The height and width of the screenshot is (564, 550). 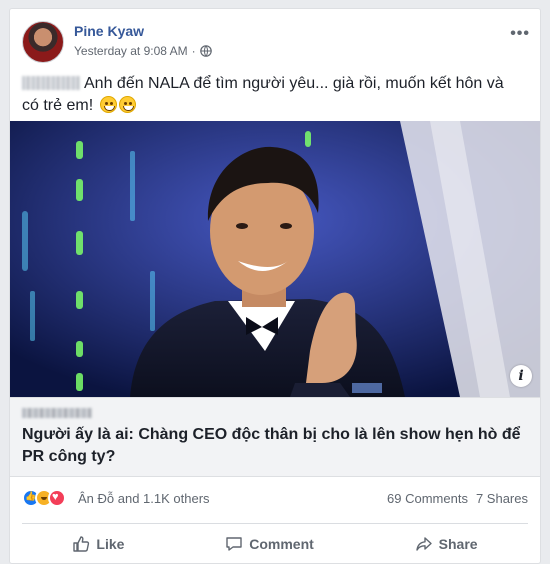 I want to click on love-reaction-icon, so click(x=57, y=498).